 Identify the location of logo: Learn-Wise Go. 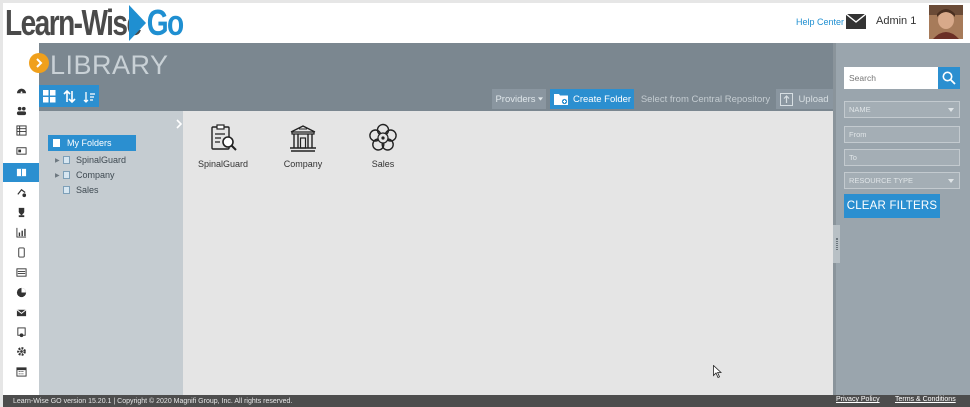
(119, 23).